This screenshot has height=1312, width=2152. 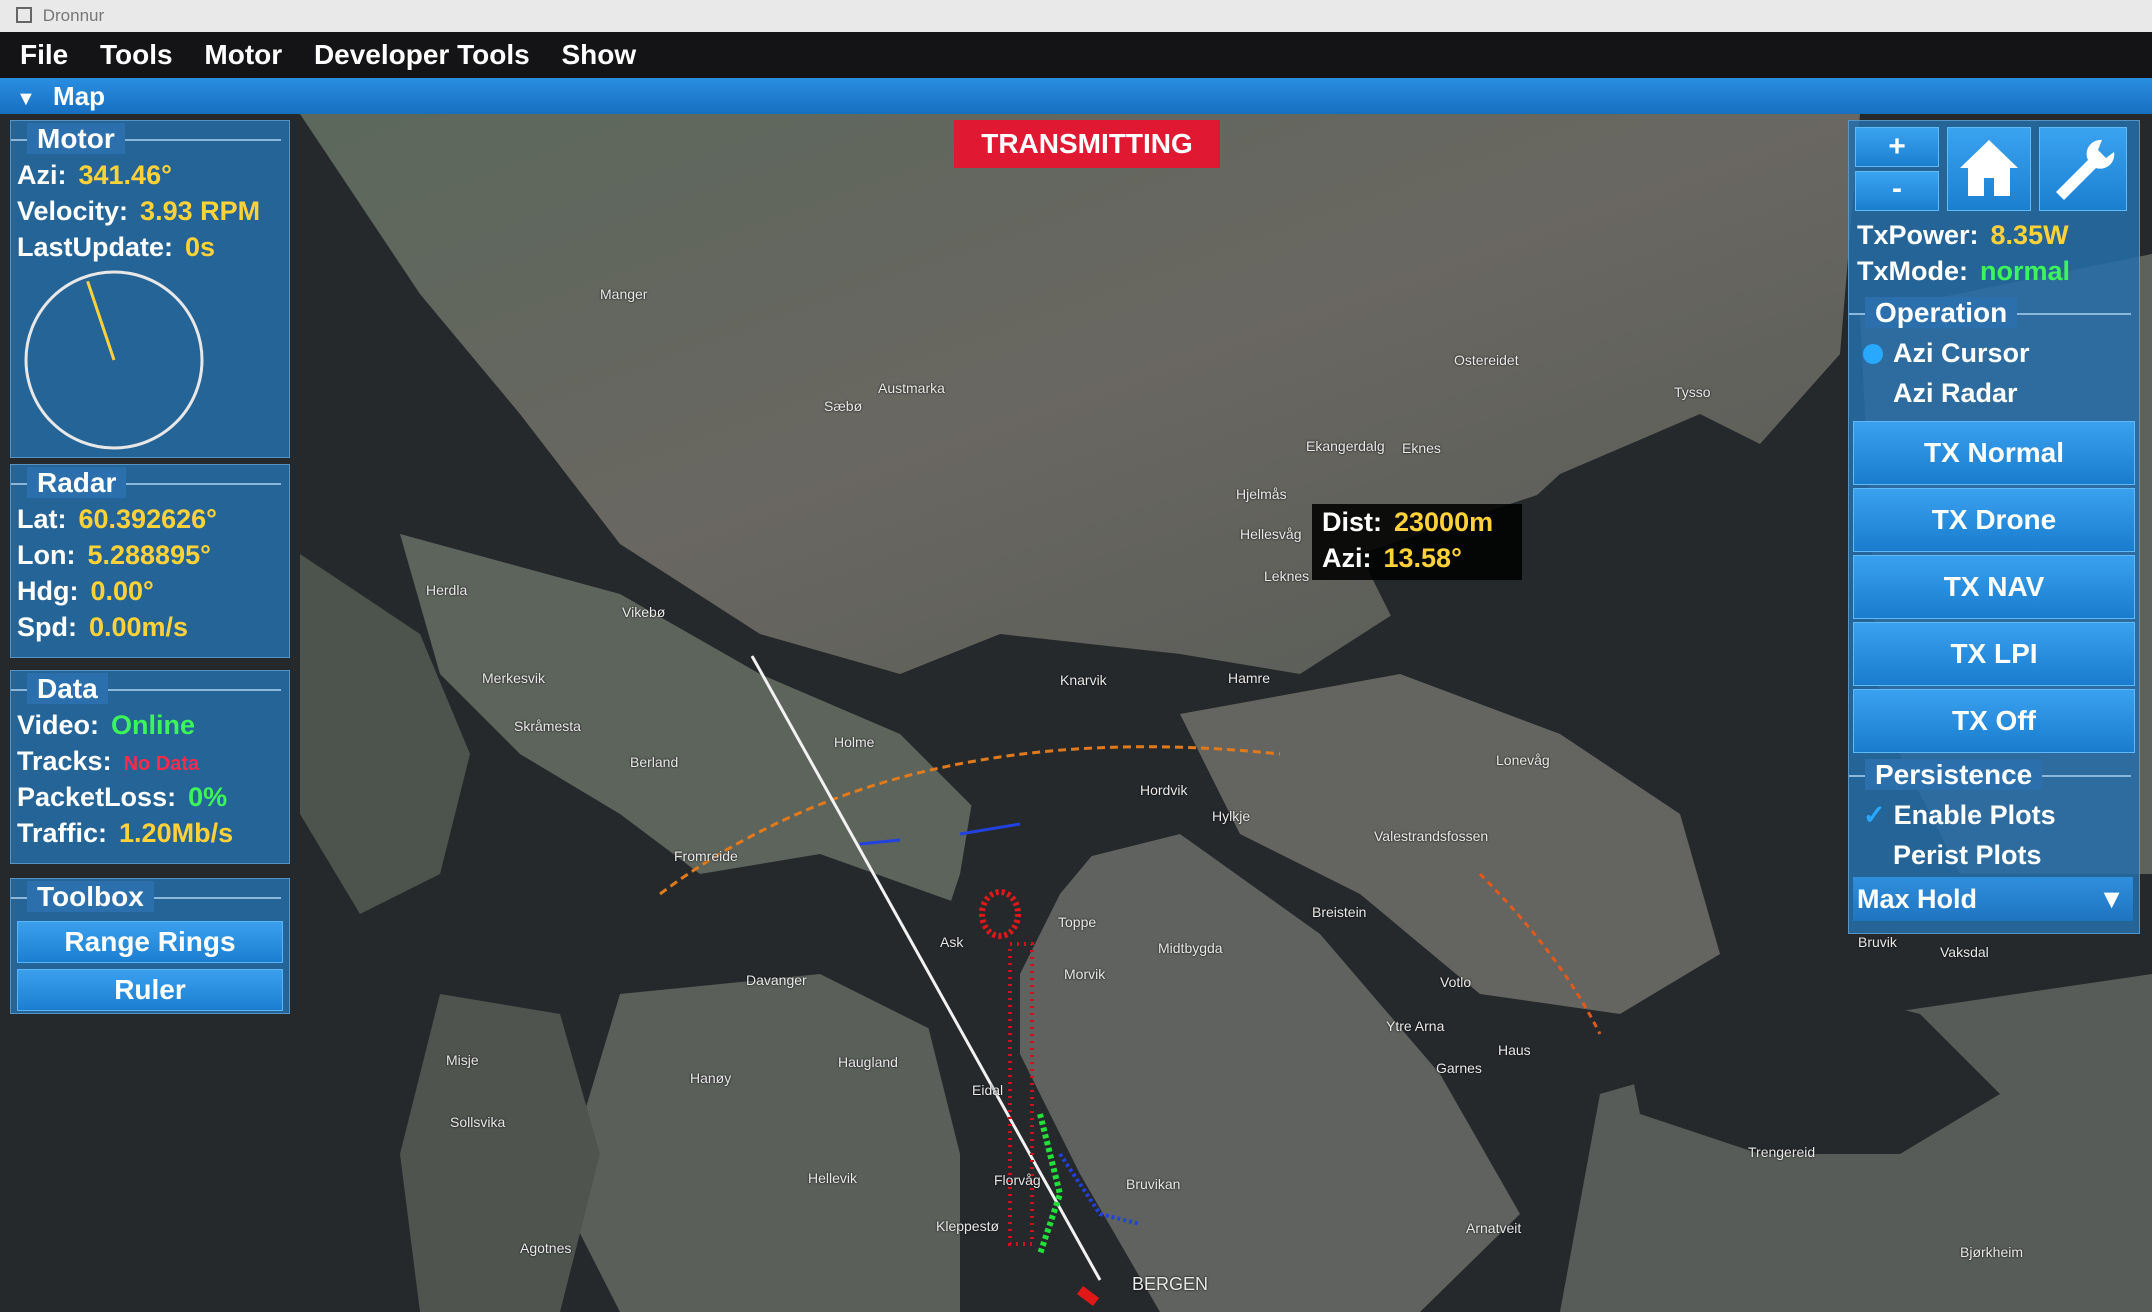 What do you see at coordinates (42, 175) in the screenshot?
I see `azi-label: Azi:` at bounding box center [42, 175].